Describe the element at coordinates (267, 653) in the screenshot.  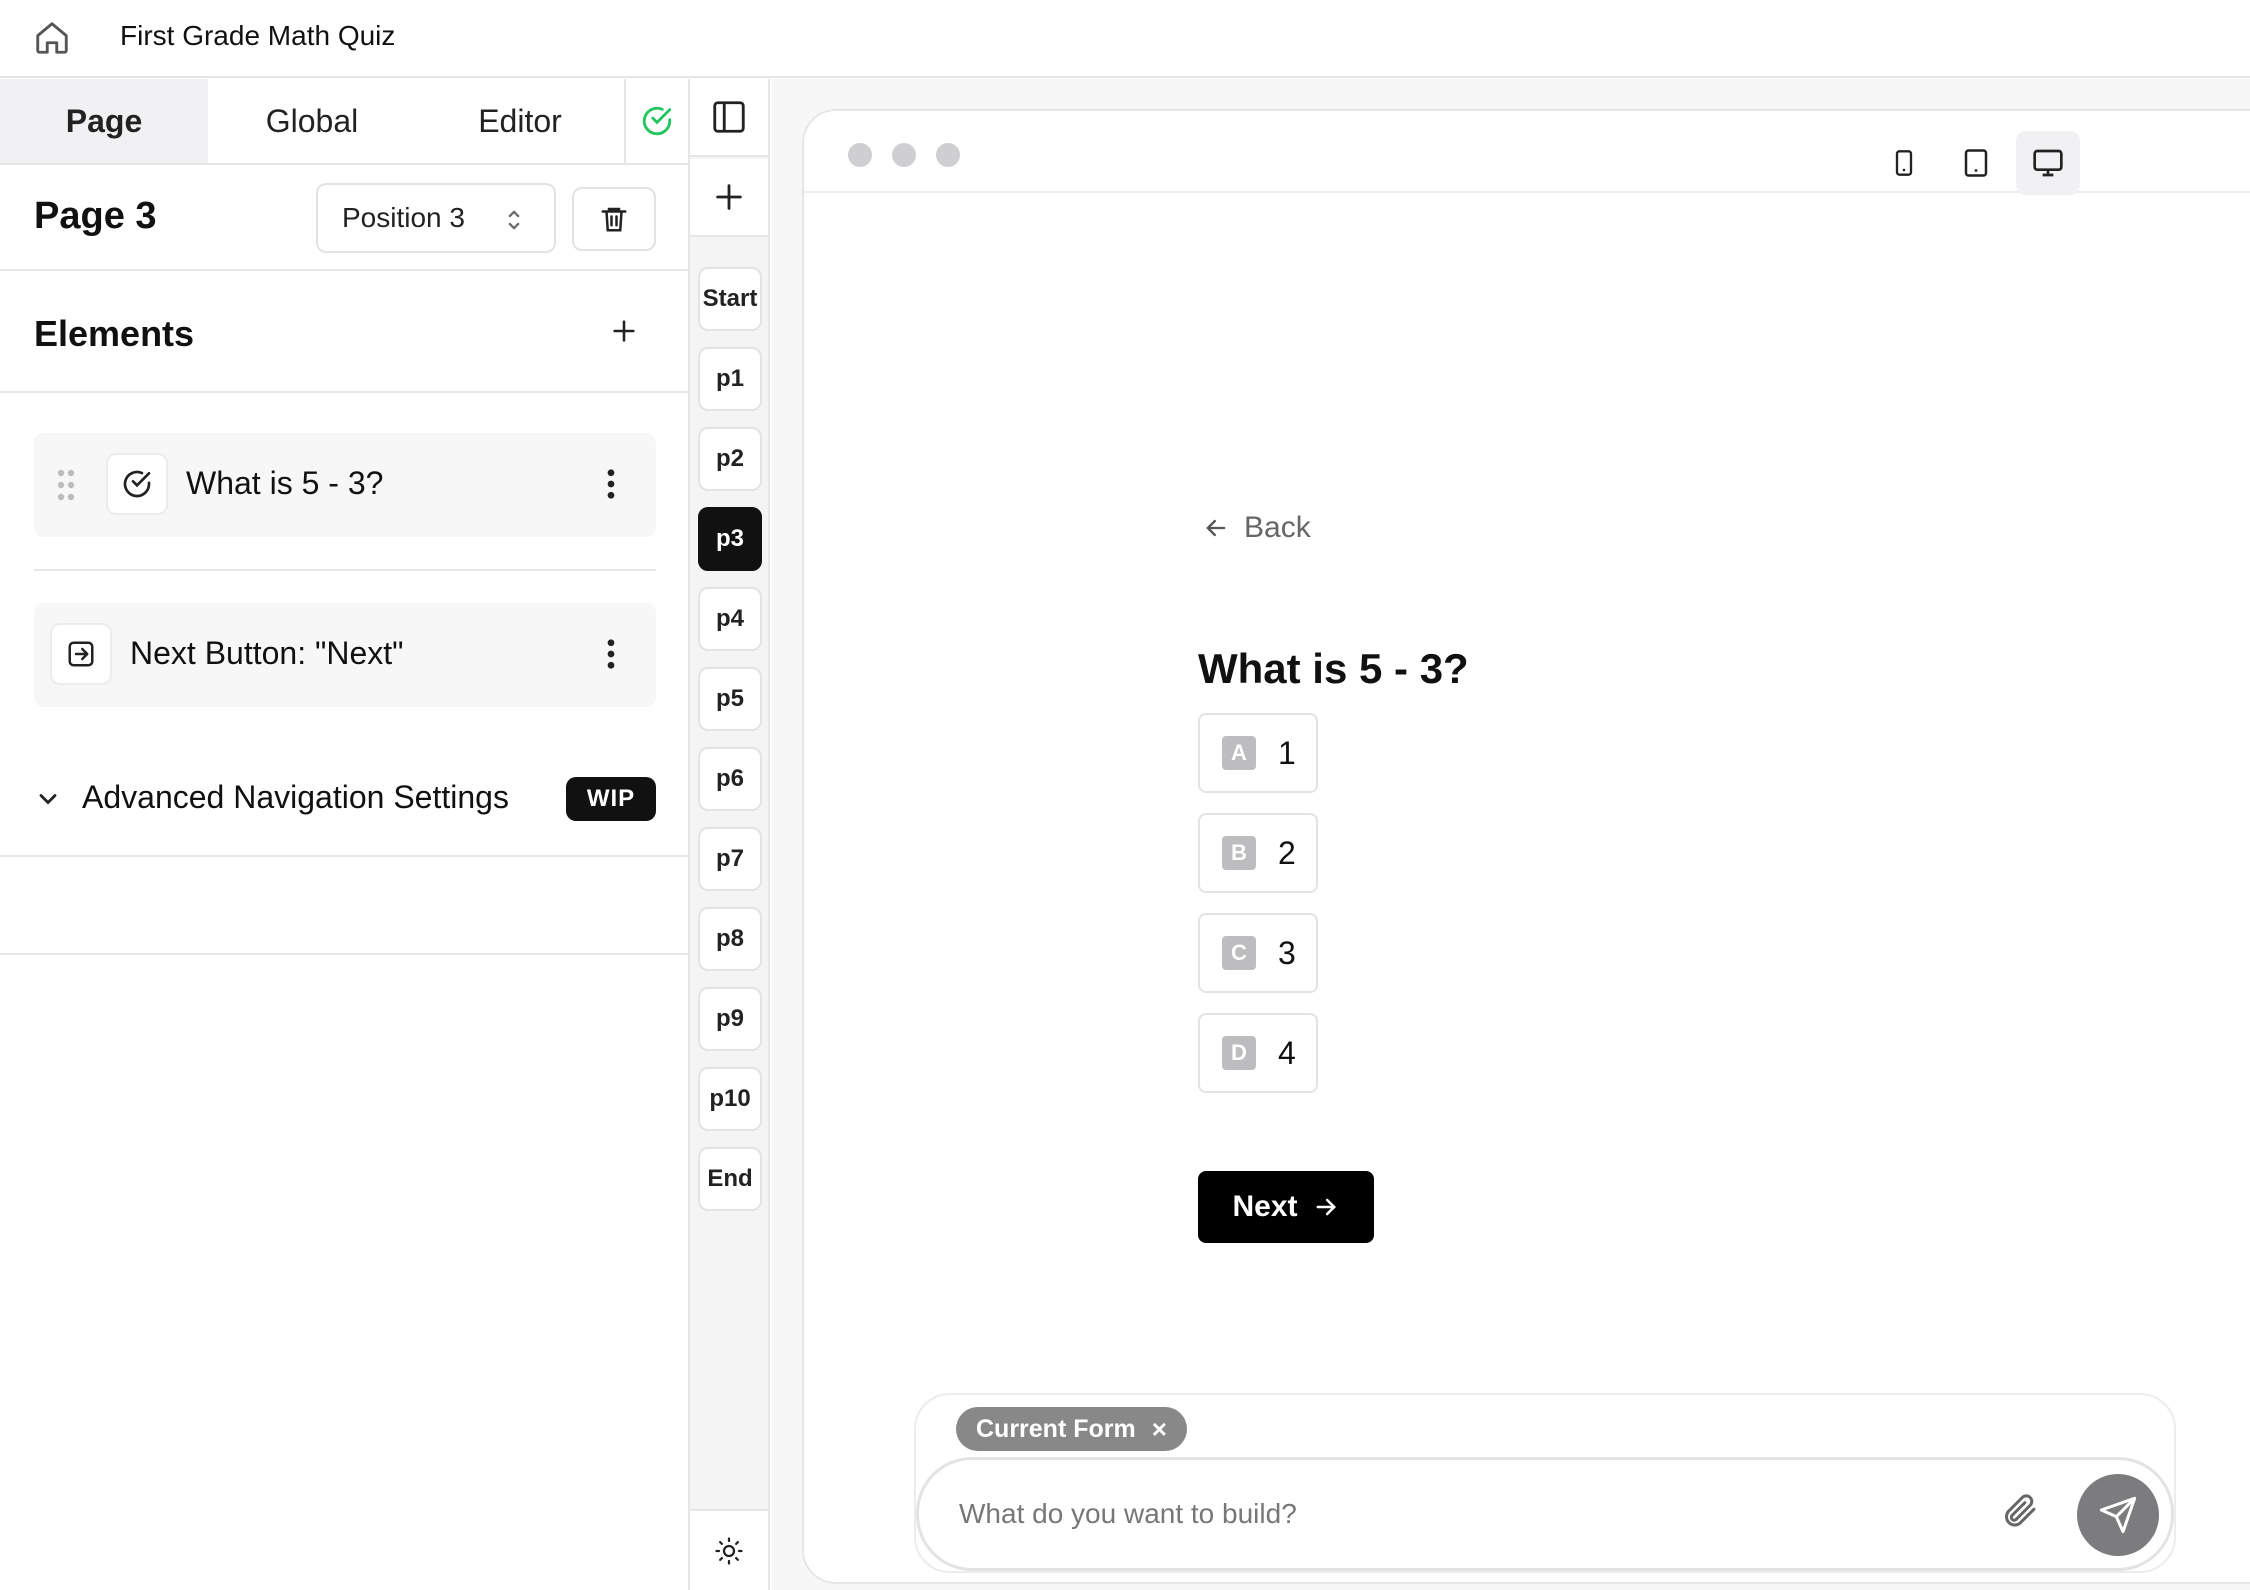
I see `element-label: Next Button: "Next"` at that location.